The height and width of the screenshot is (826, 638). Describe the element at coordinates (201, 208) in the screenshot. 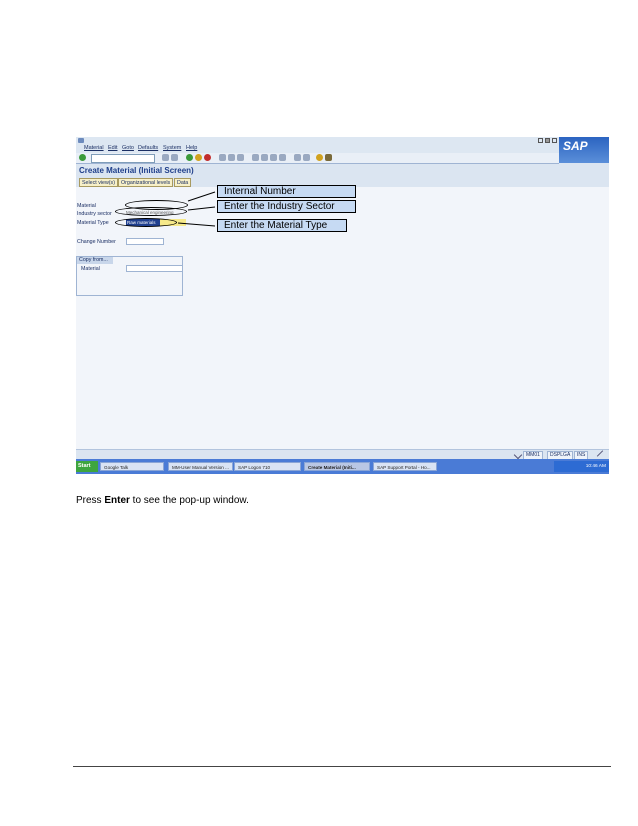

I see `arrow-industry-sector` at that location.